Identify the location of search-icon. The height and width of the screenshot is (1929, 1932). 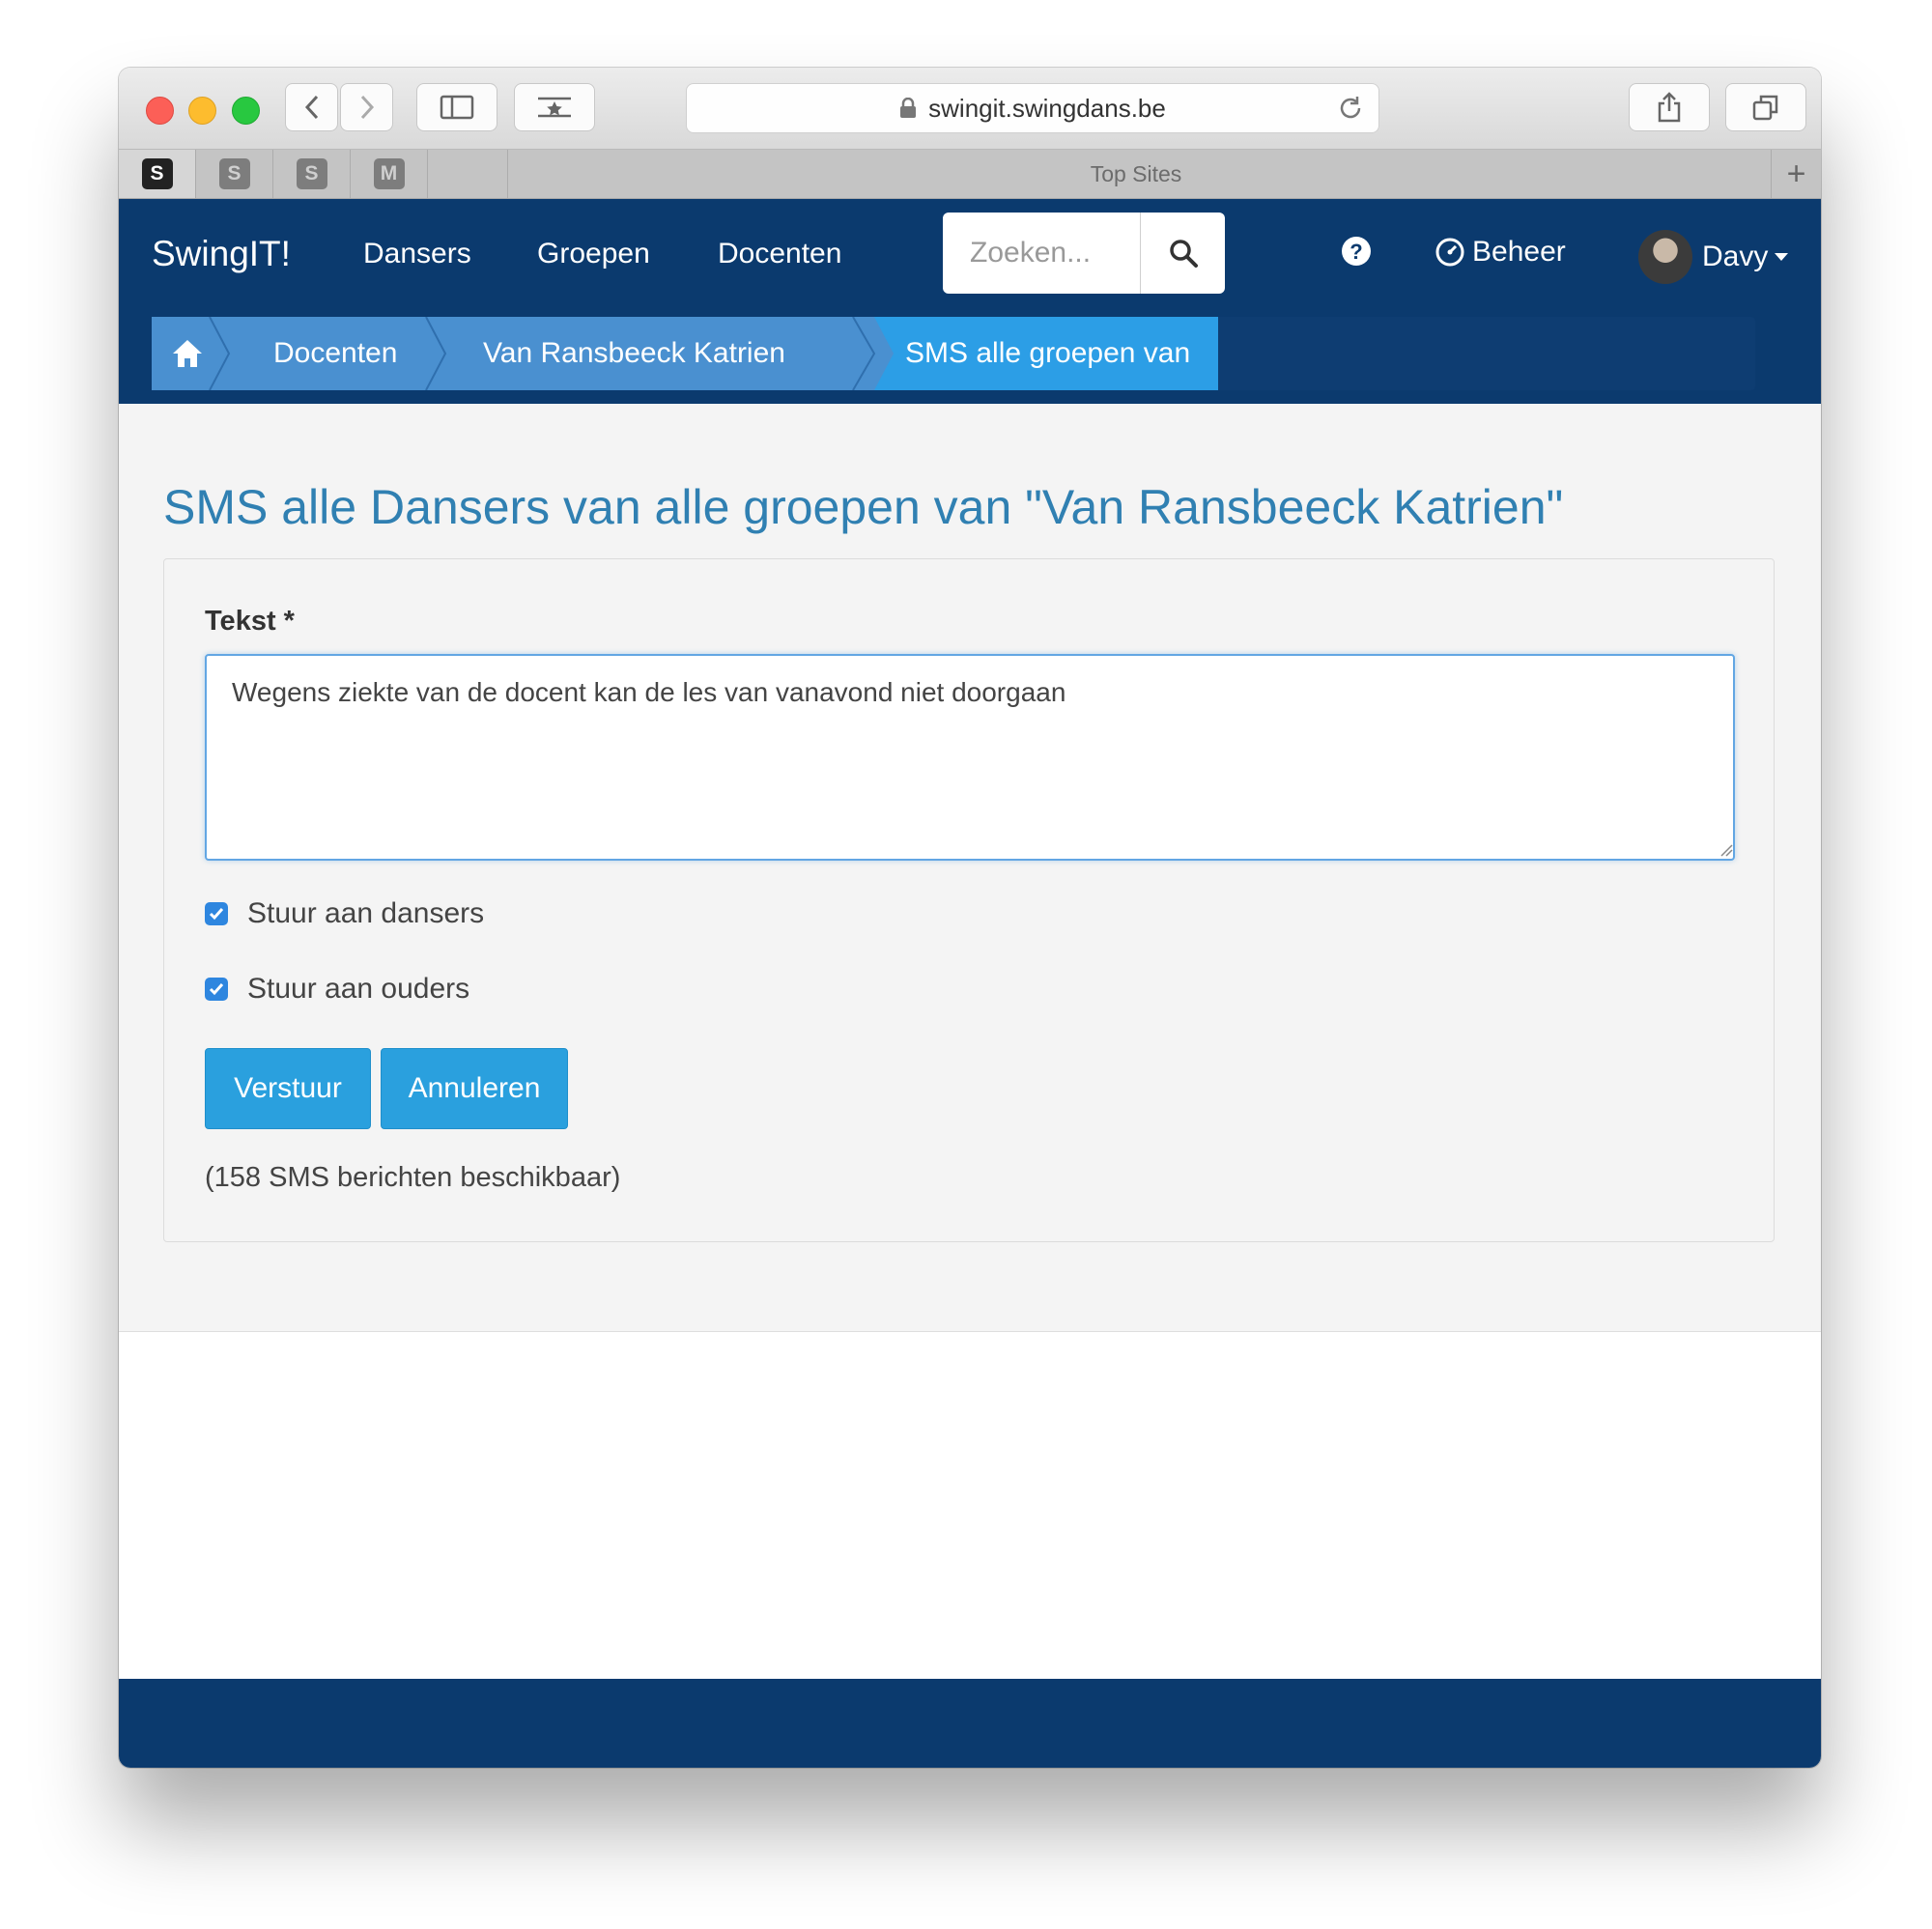
(1184, 254).